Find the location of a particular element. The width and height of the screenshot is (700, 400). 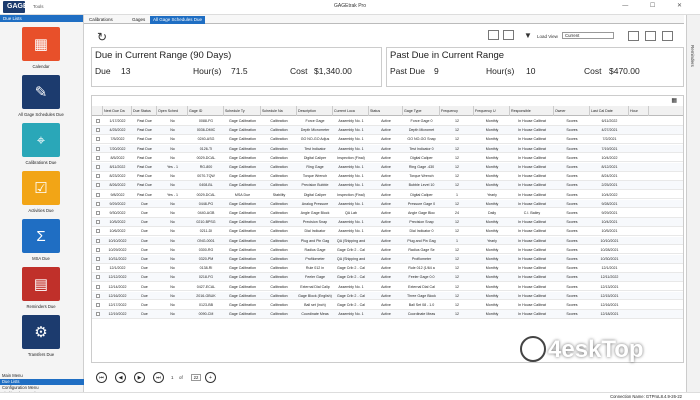

column-header: Frequency is located at coordinates (457, 111).